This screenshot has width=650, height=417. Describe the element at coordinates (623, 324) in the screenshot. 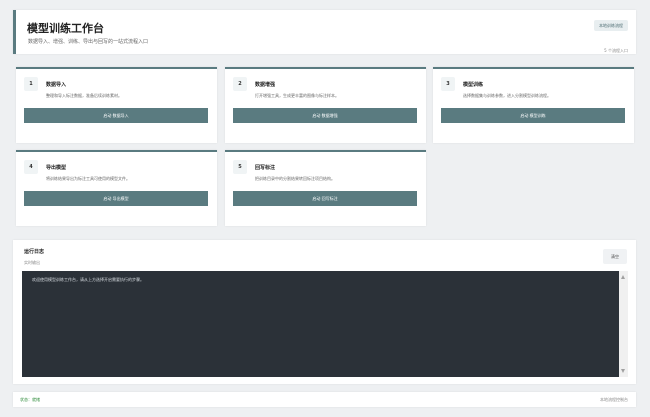

I see `log-scrollbar` at that location.